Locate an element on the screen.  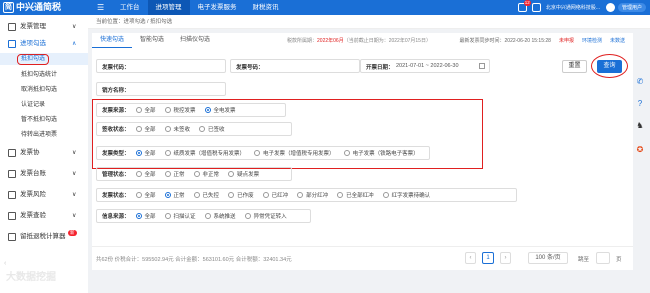
issue-date-field: 开票日期： 2021-07-01 ~ 2022-06-30 is located at coordinates (425, 66).